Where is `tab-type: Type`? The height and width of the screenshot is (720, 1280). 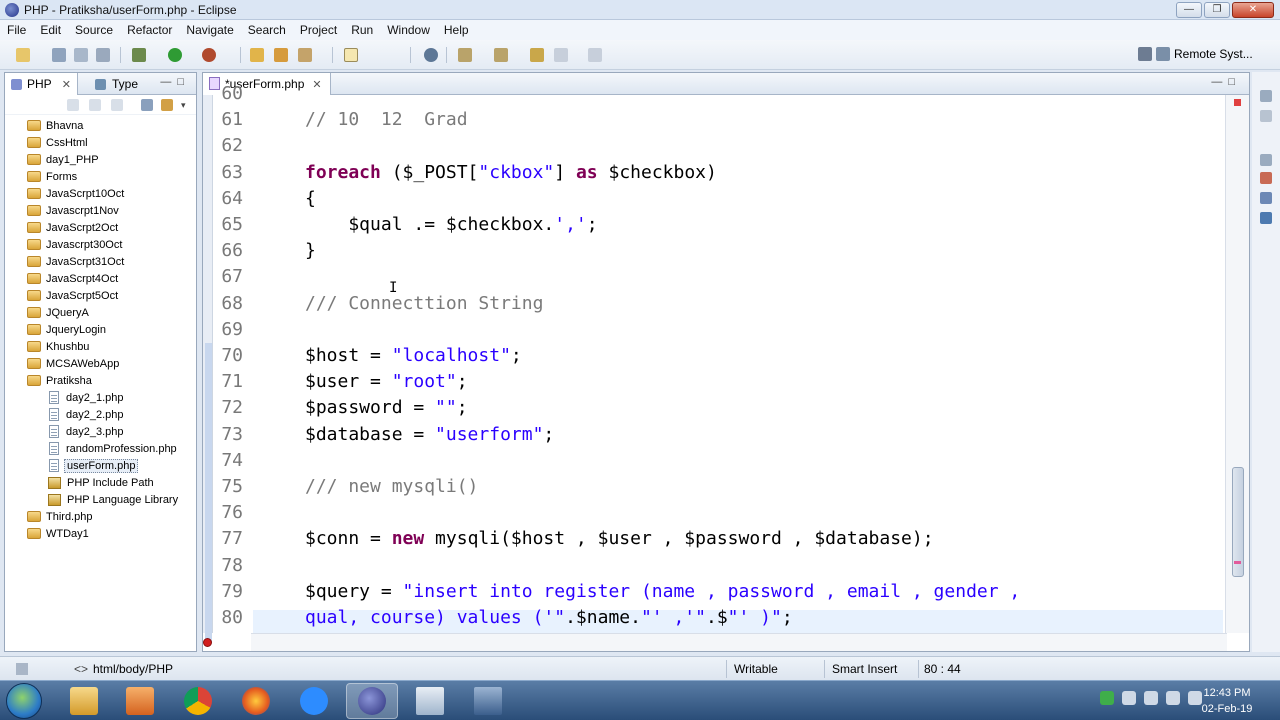 tab-type: Type is located at coordinates (116, 84).